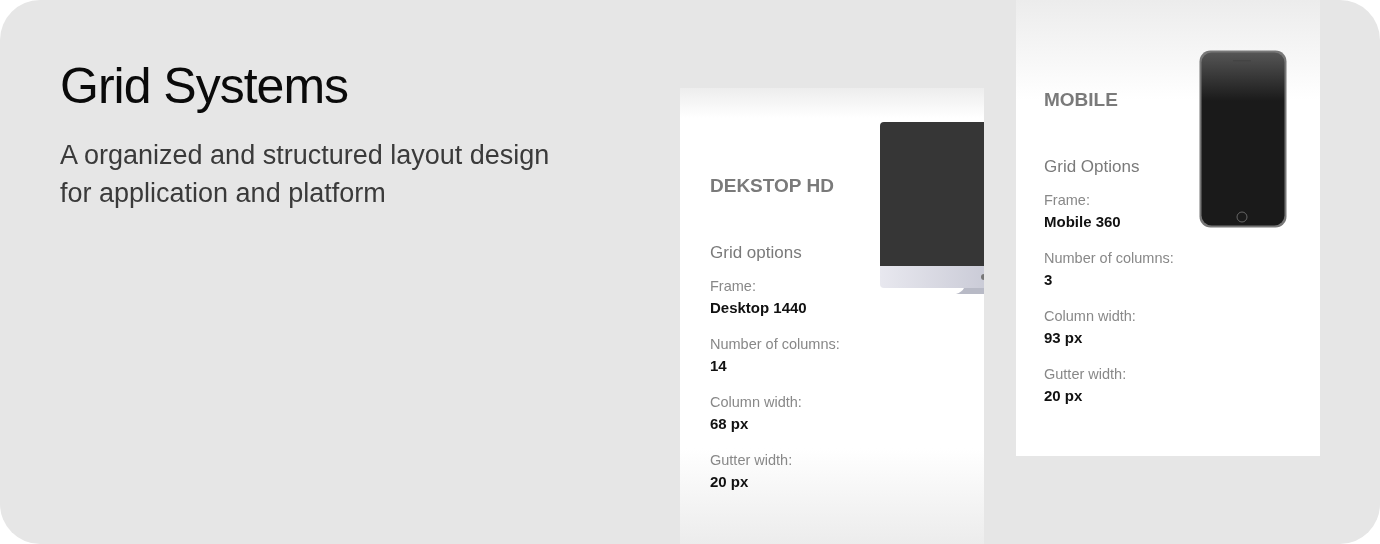 The height and width of the screenshot is (544, 1380). What do you see at coordinates (1243, 139) in the screenshot?
I see `phone-icon` at bounding box center [1243, 139].